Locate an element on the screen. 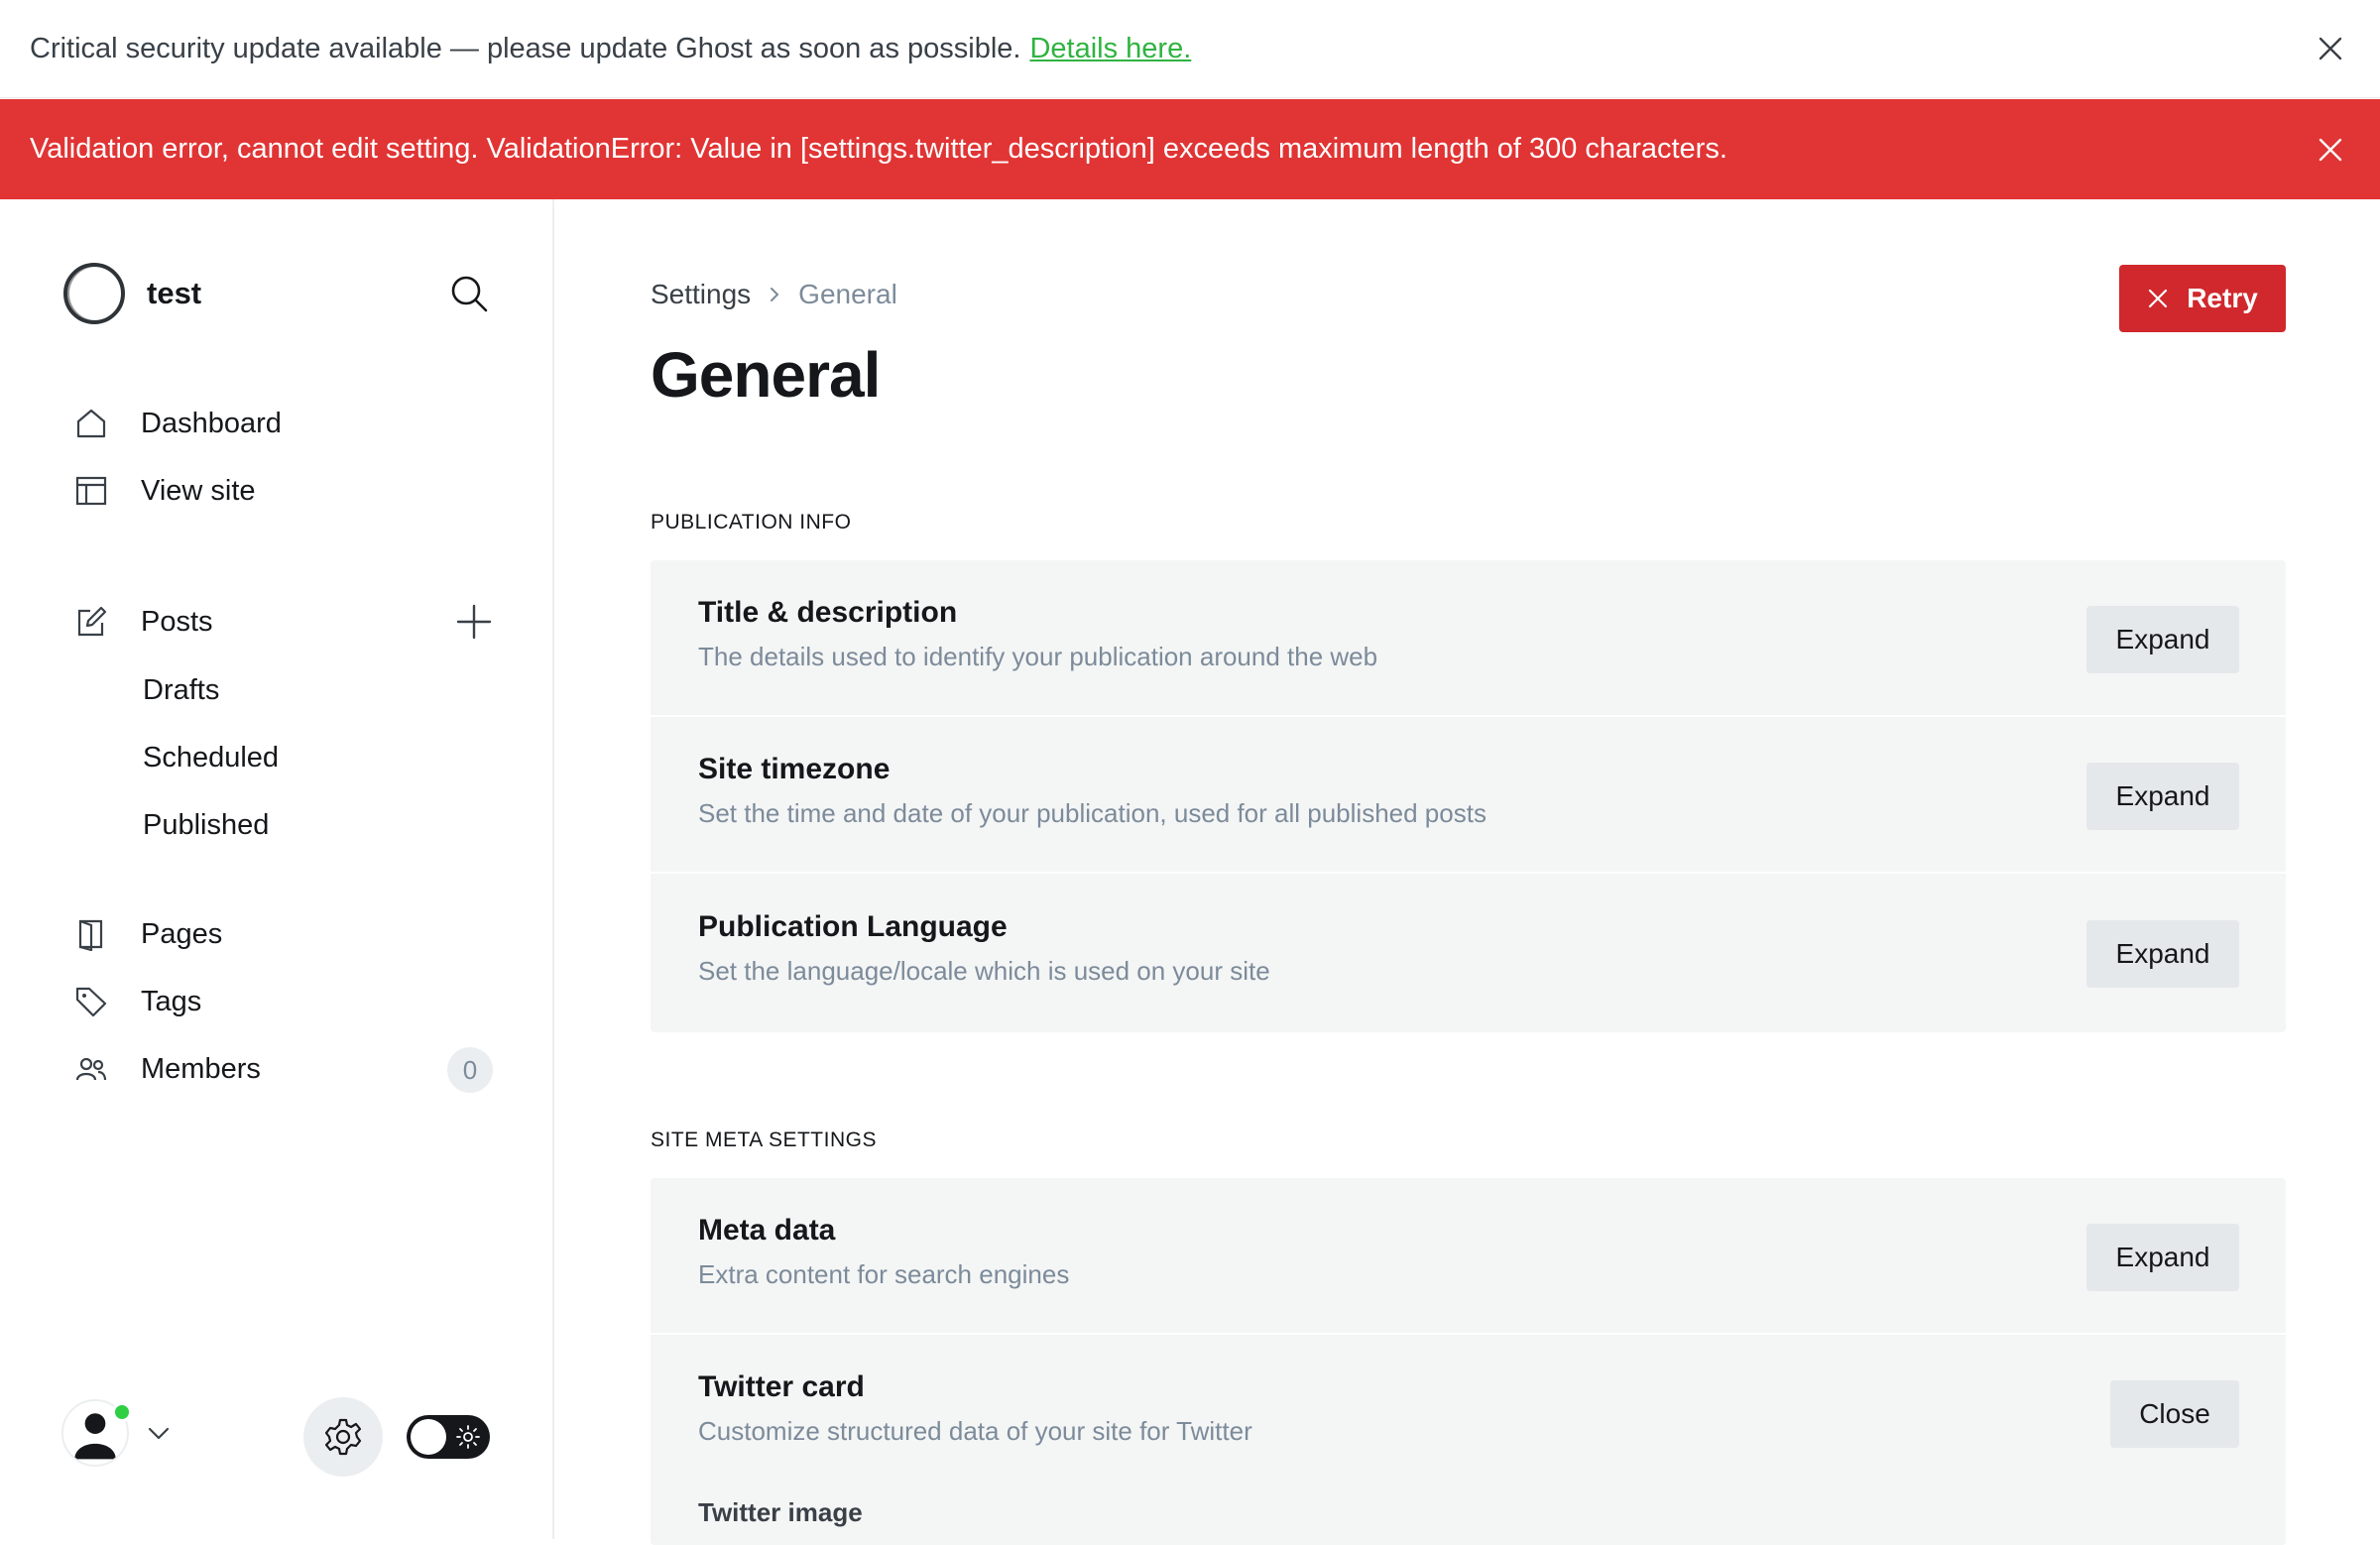  nav-members-label: Members is located at coordinates (201, 1068).